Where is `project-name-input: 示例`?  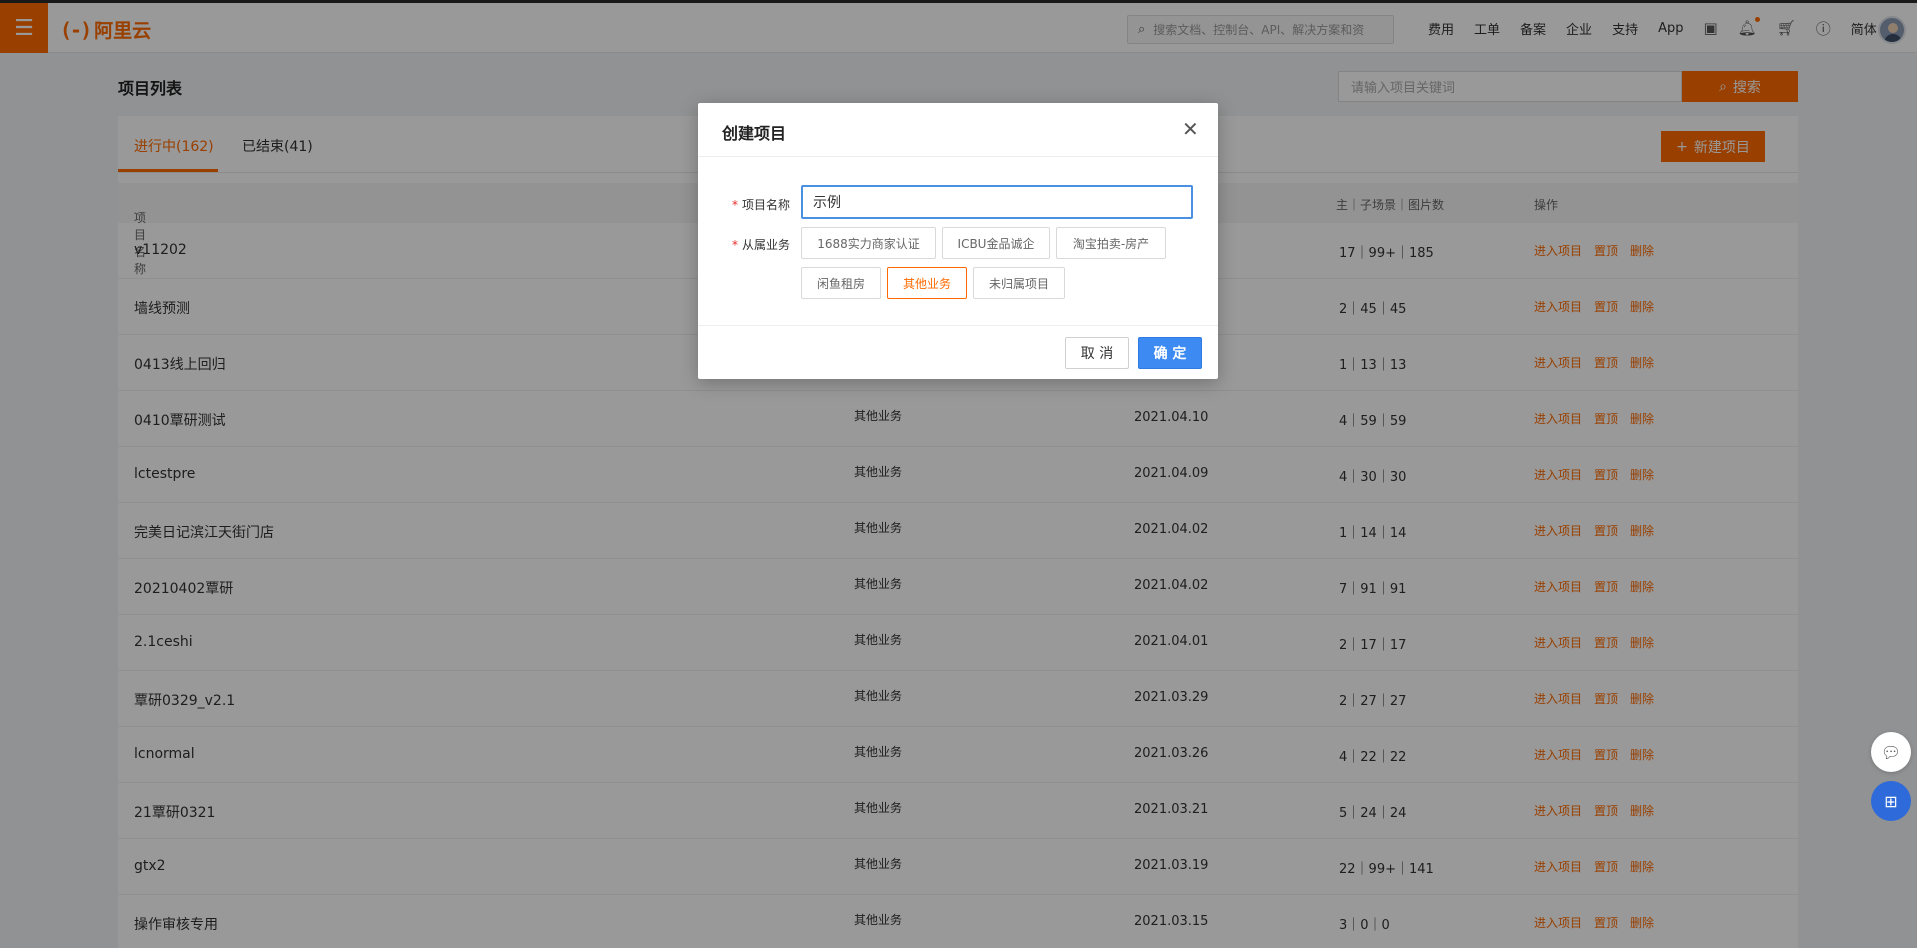 project-name-input: 示例 is located at coordinates (997, 202).